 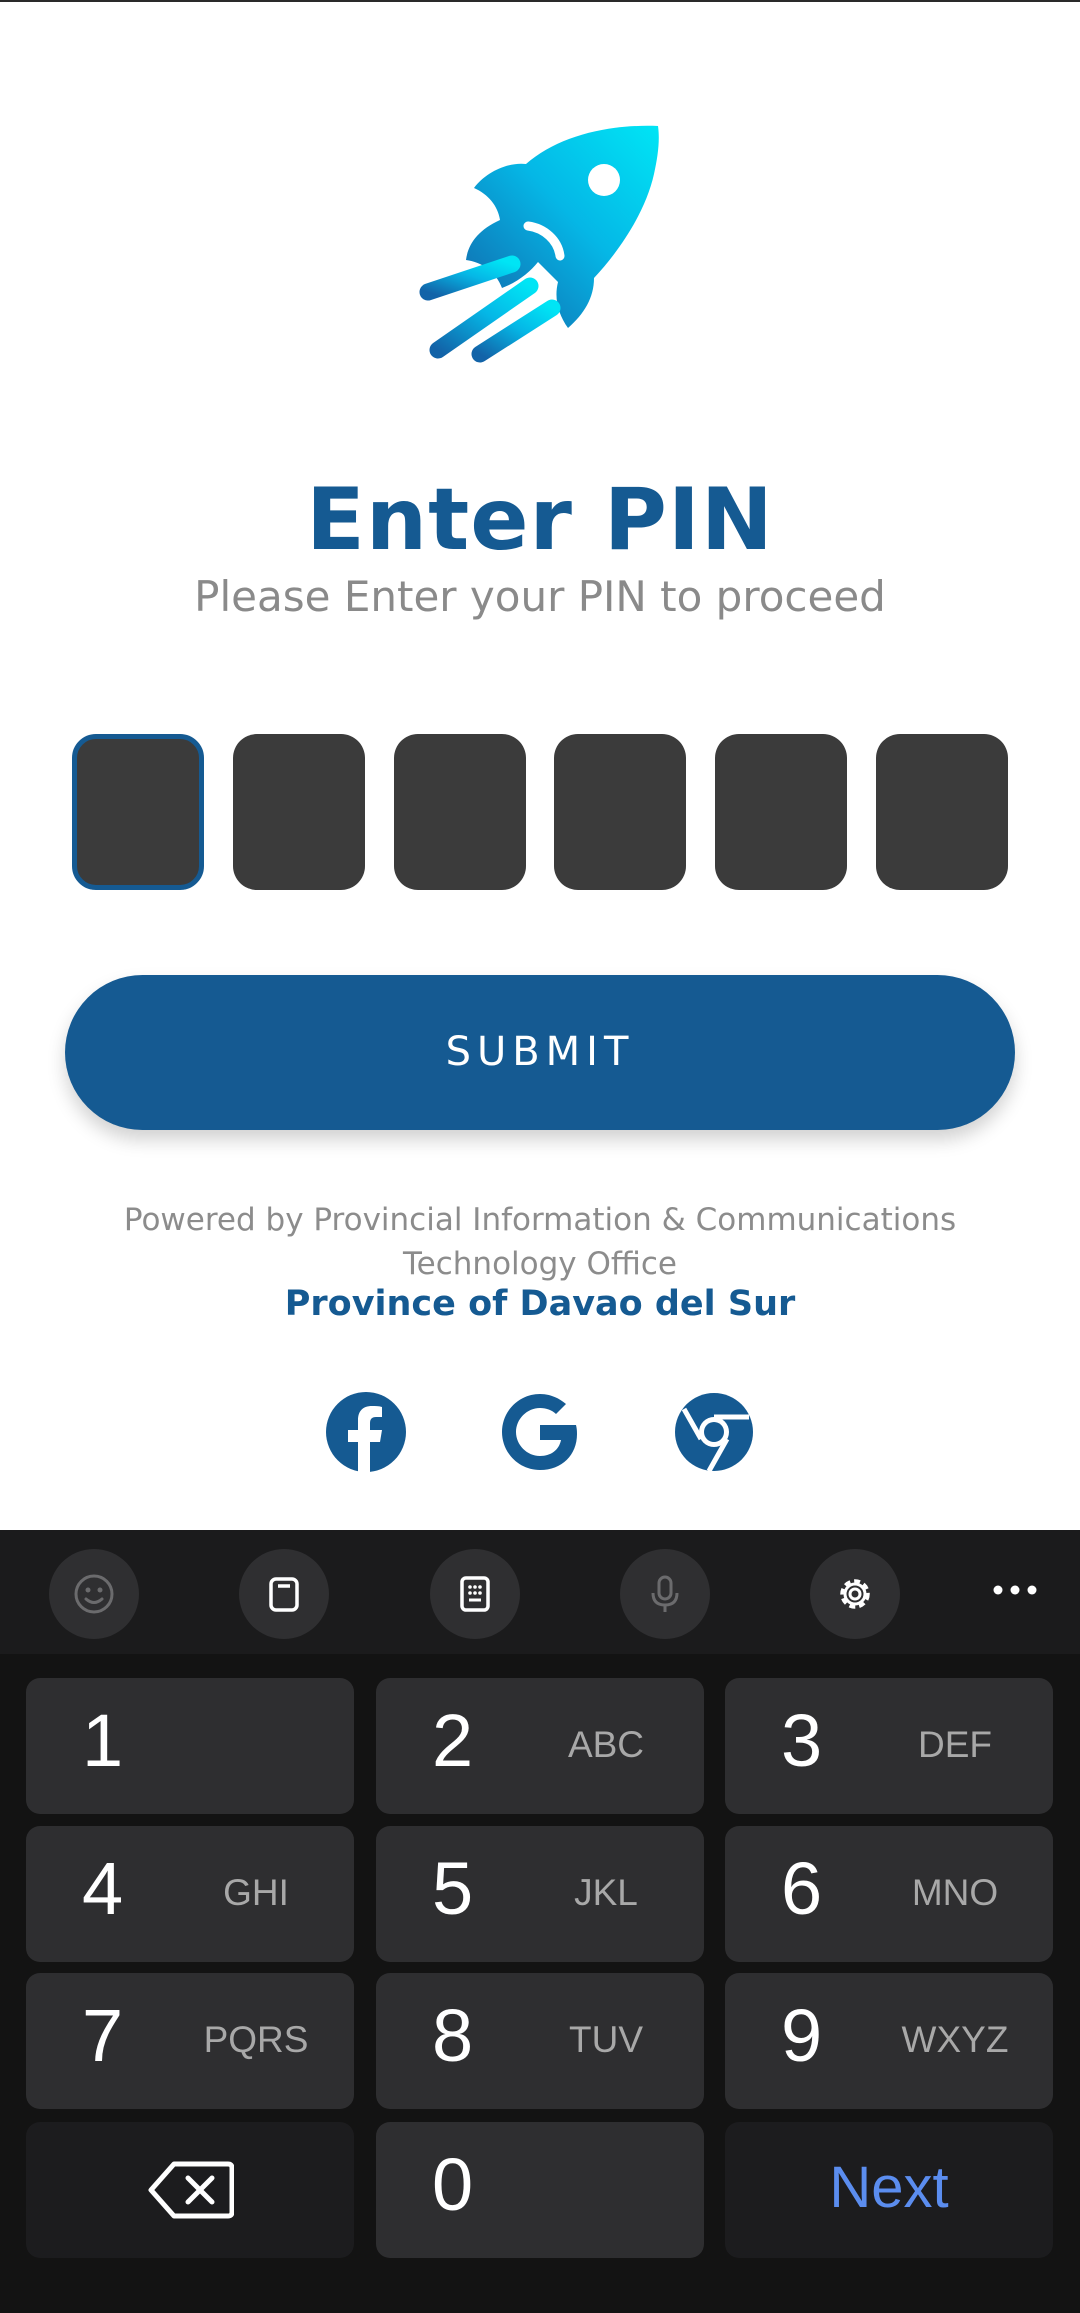 I want to click on status-divider, so click(x=540, y=1).